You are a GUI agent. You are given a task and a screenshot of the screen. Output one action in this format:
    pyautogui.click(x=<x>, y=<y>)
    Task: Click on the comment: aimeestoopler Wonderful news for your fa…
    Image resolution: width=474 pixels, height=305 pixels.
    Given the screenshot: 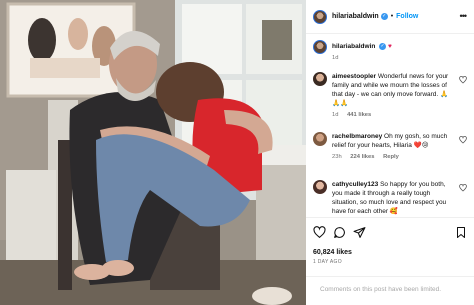 What is the action you would take?
    pyautogui.click(x=390, y=95)
    